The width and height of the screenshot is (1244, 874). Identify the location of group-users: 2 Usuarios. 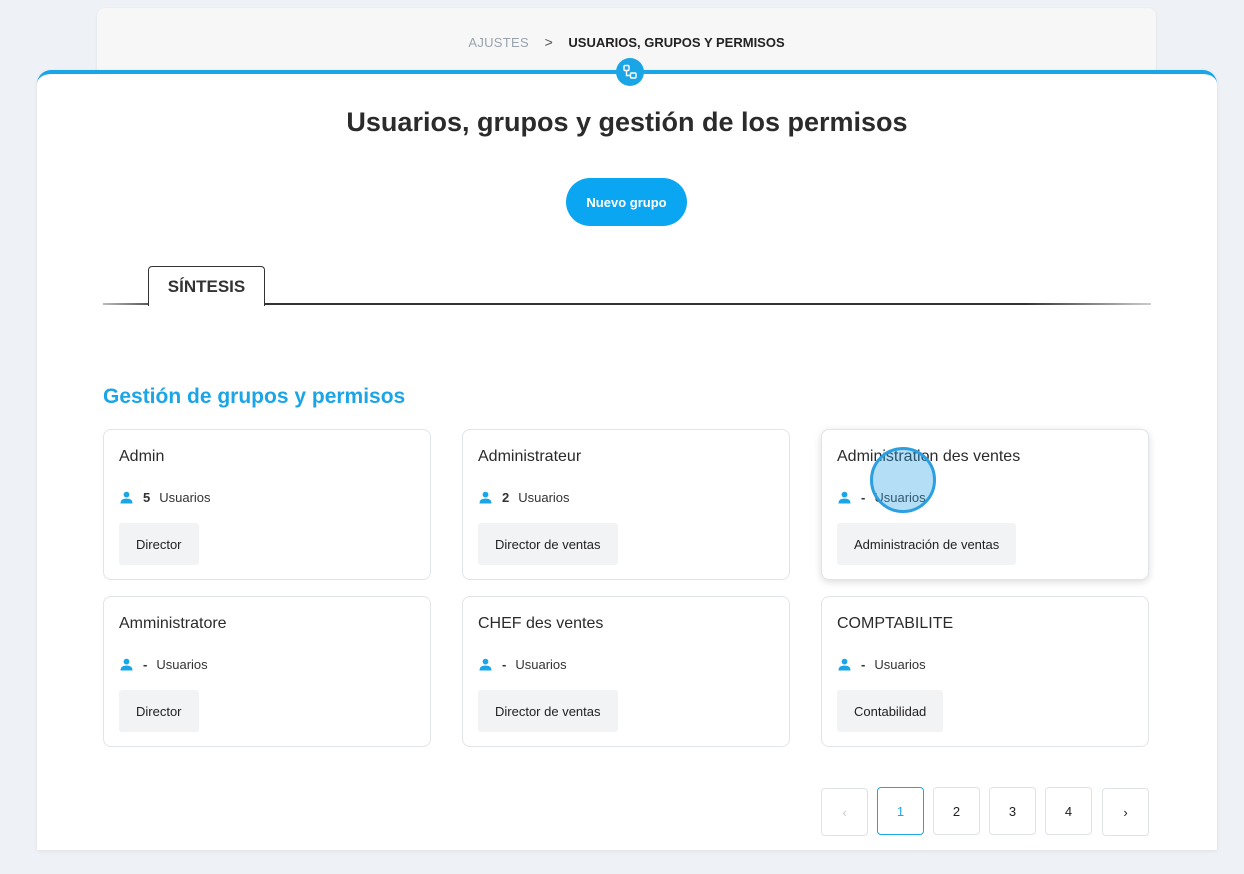
(524, 497).